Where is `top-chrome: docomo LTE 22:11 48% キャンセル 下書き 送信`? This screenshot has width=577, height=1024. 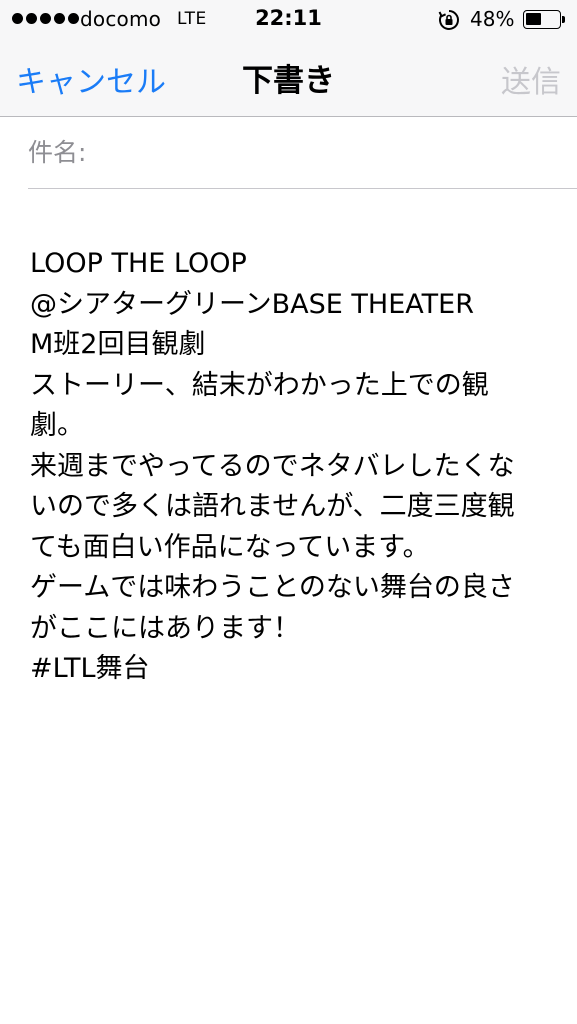
top-chrome: docomo LTE 22:11 48% キャンセル 下書き 送信 is located at coordinates (288, 58).